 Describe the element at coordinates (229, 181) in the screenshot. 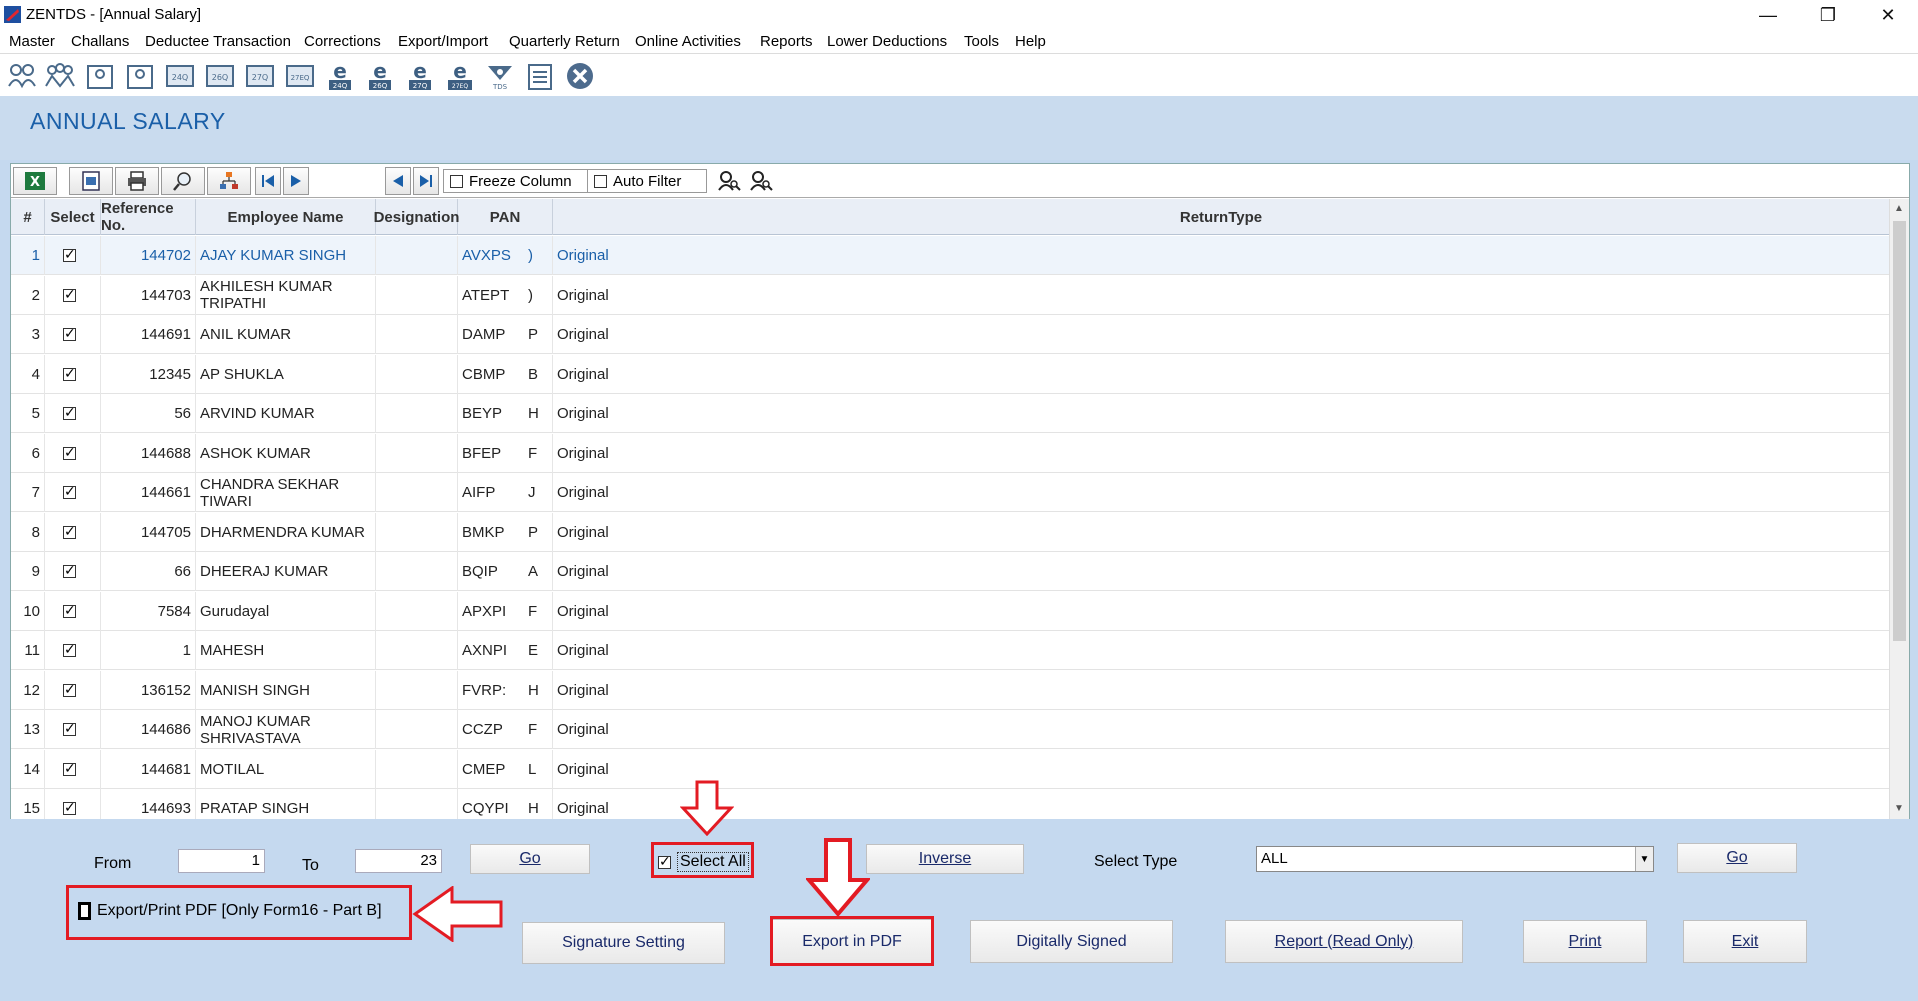

I see `hierarchy-button` at that location.